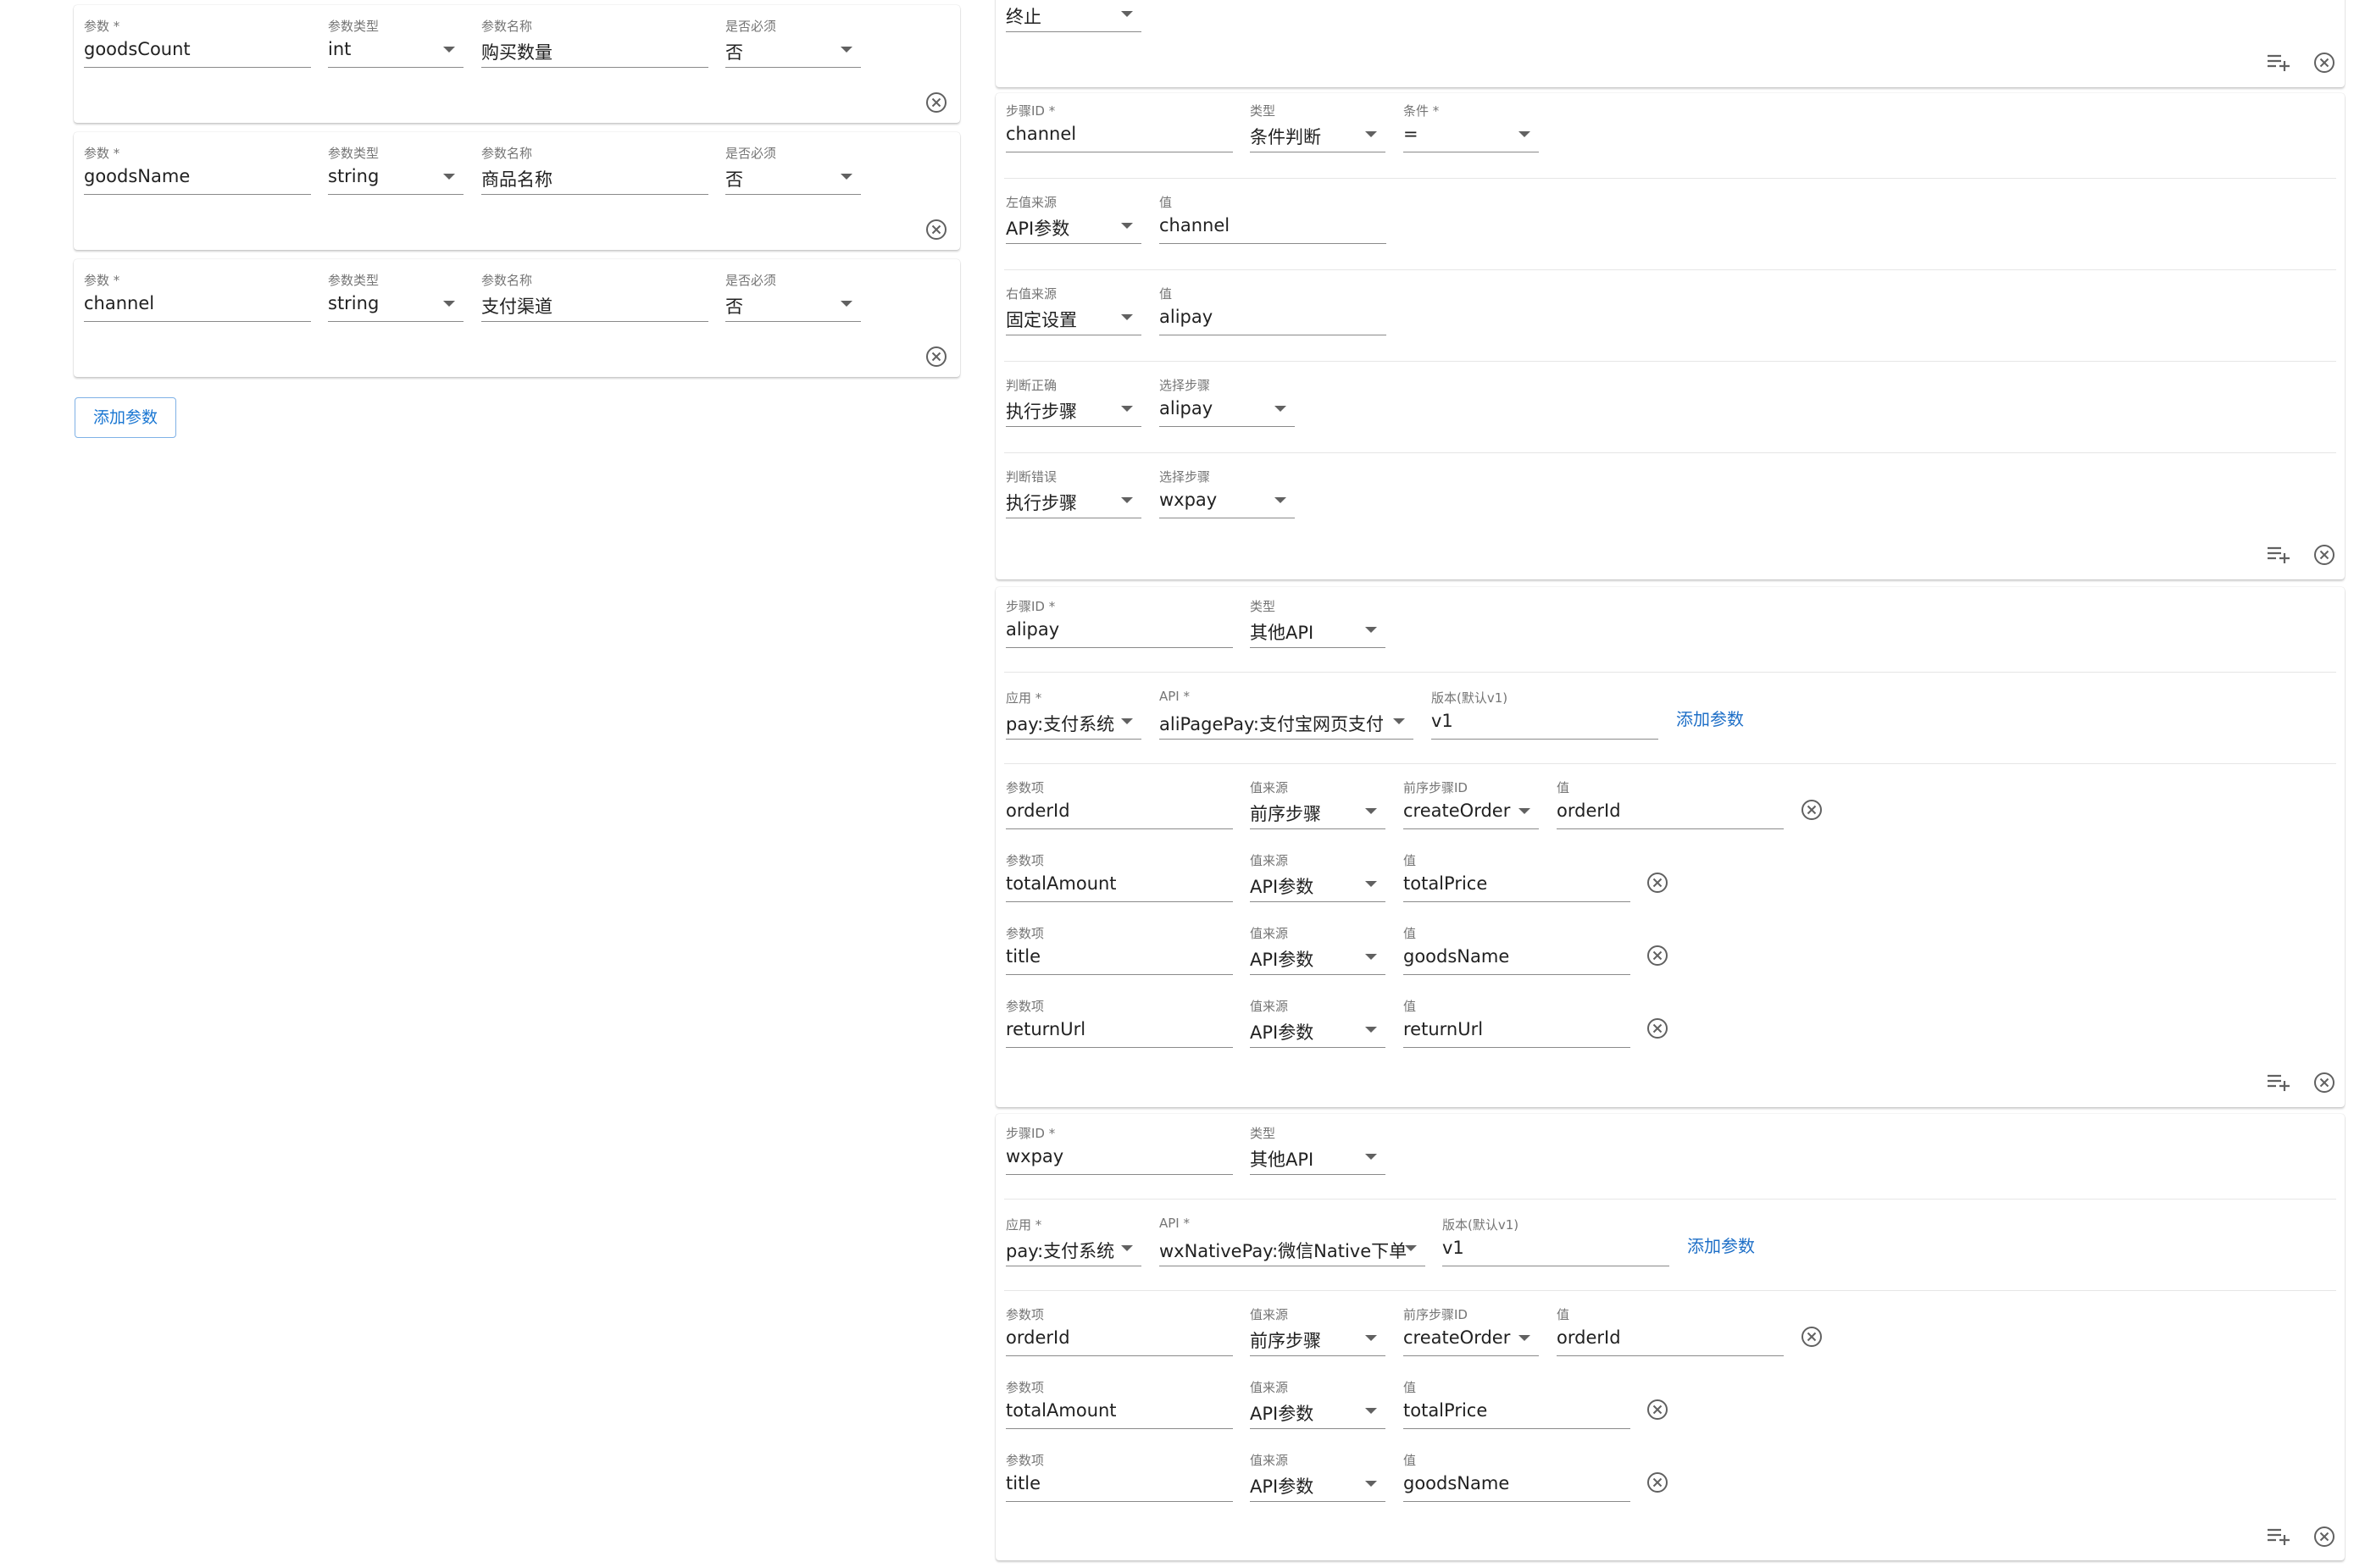  I want to click on field-value: createOrder, so click(1457, 811).